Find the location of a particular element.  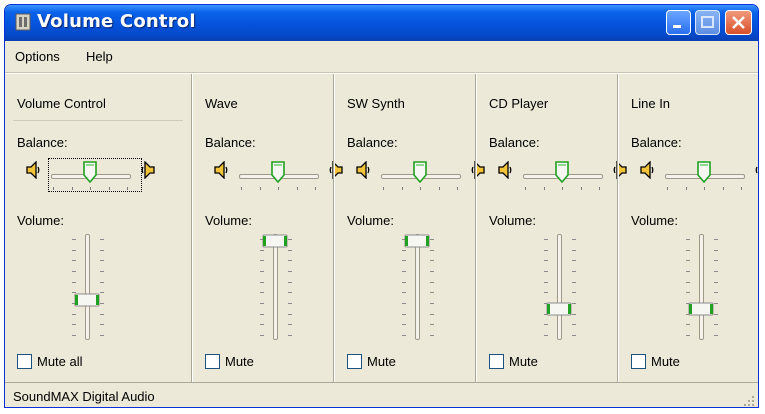

menu-help: Help is located at coordinates (99, 56).